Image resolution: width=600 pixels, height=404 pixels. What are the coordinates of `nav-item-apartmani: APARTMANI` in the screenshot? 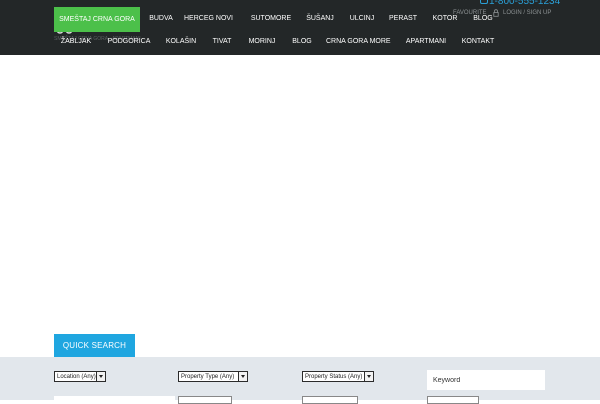 It's located at (426, 42).